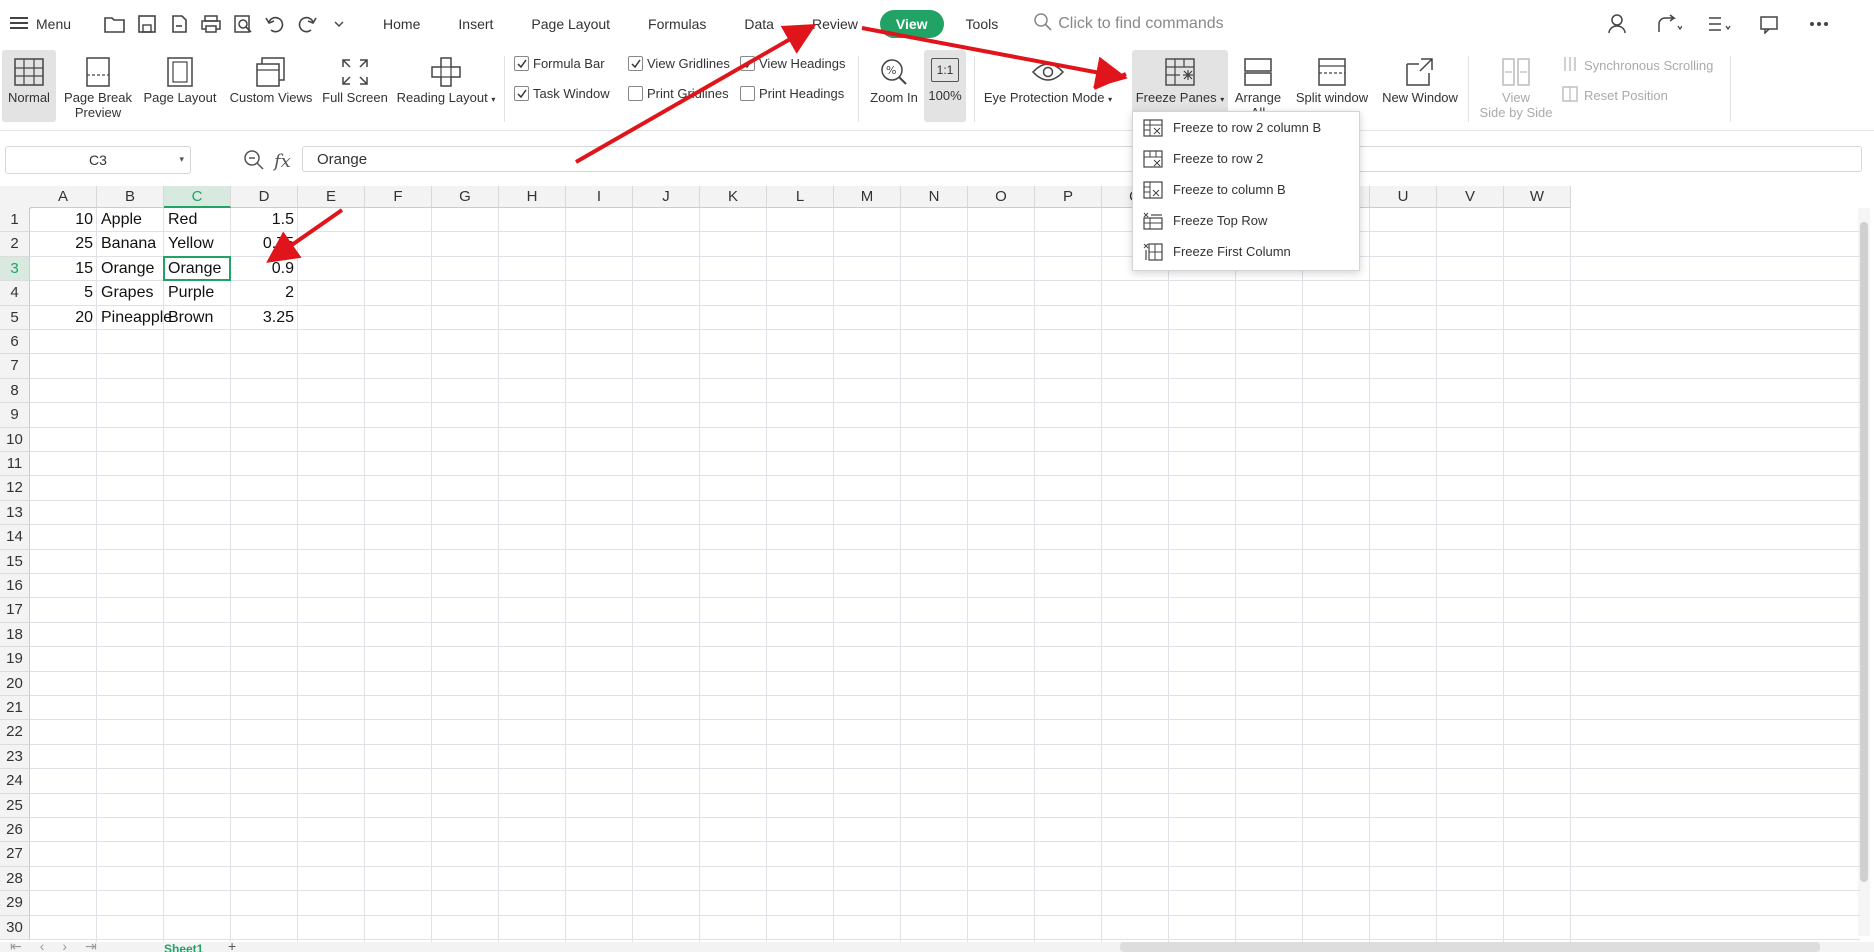  I want to click on row-header-12: 12, so click(15, 488).